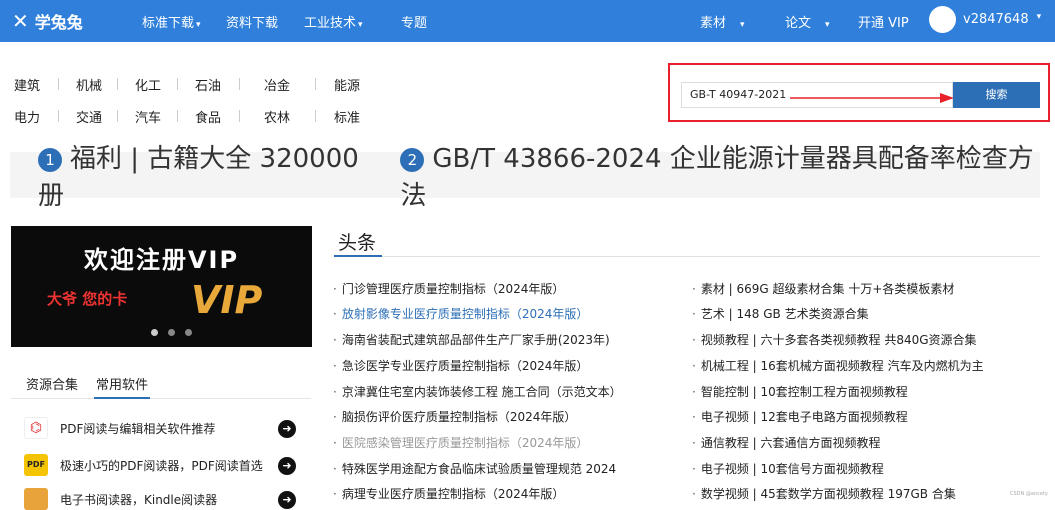 The image size is (1055, 510). I want to click on news-item: · 艺术 | 148 GB 艺术类资源合集, so click(780, 313).